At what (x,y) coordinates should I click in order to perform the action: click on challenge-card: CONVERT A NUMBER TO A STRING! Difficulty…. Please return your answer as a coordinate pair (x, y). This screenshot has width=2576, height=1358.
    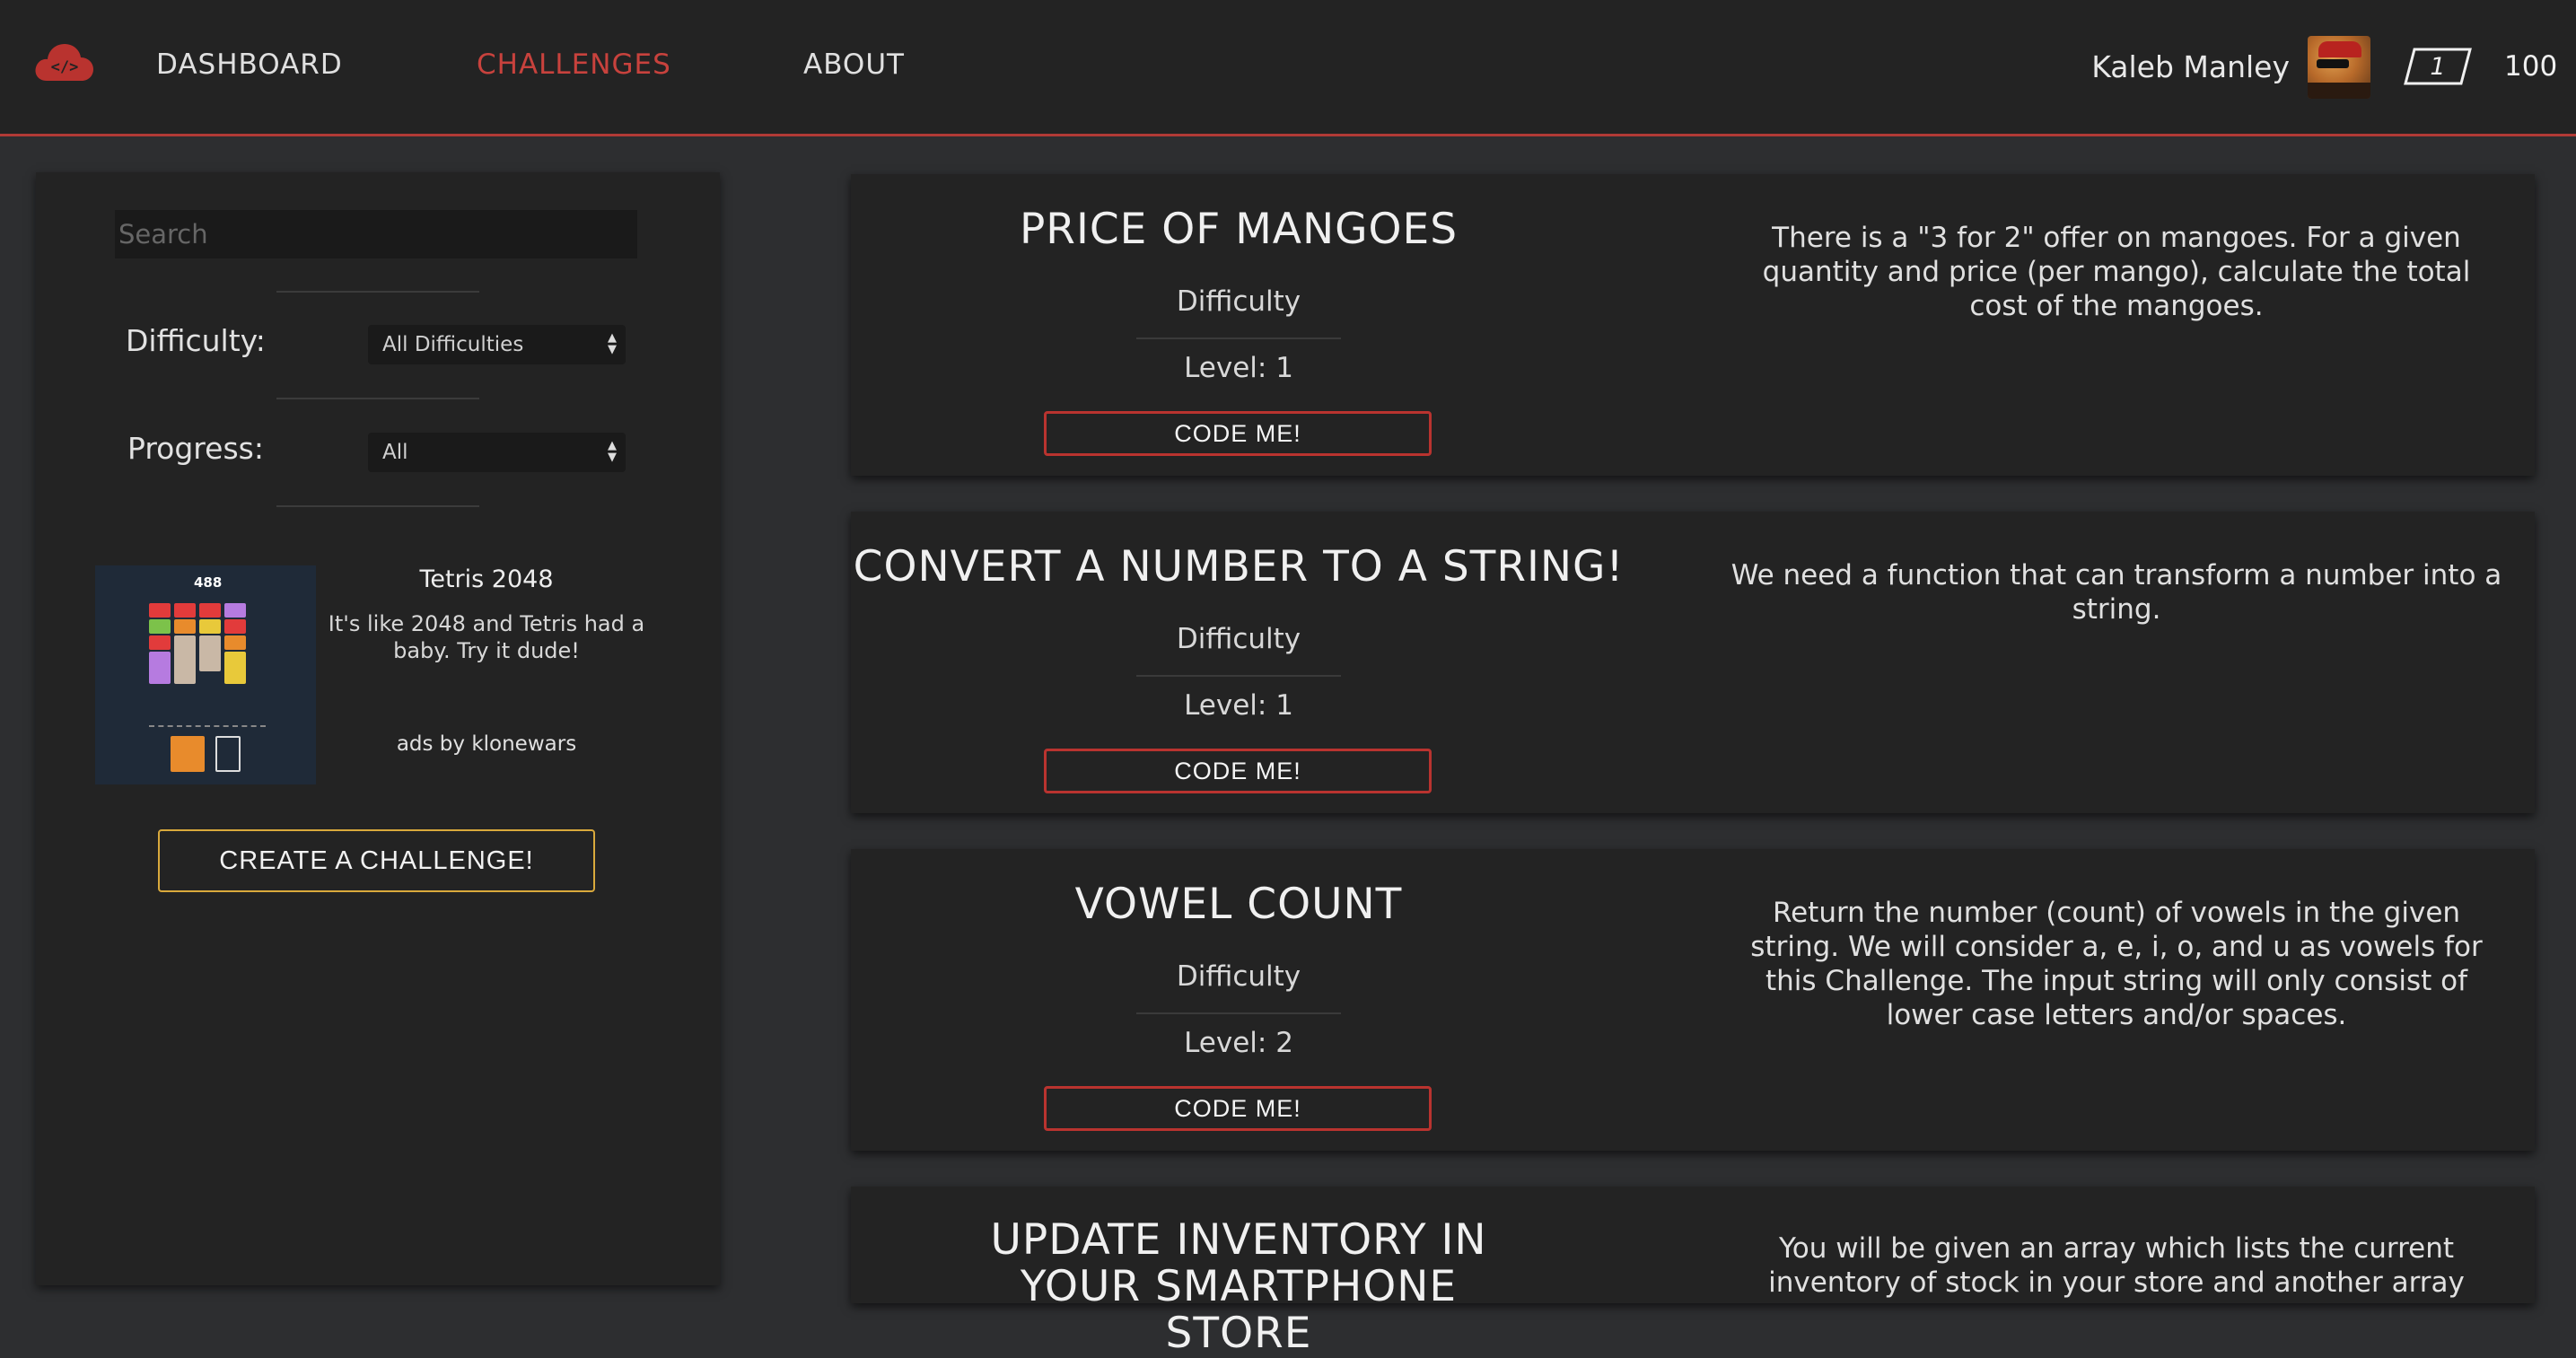
    Looking at the image, I should click on (1693, 662).